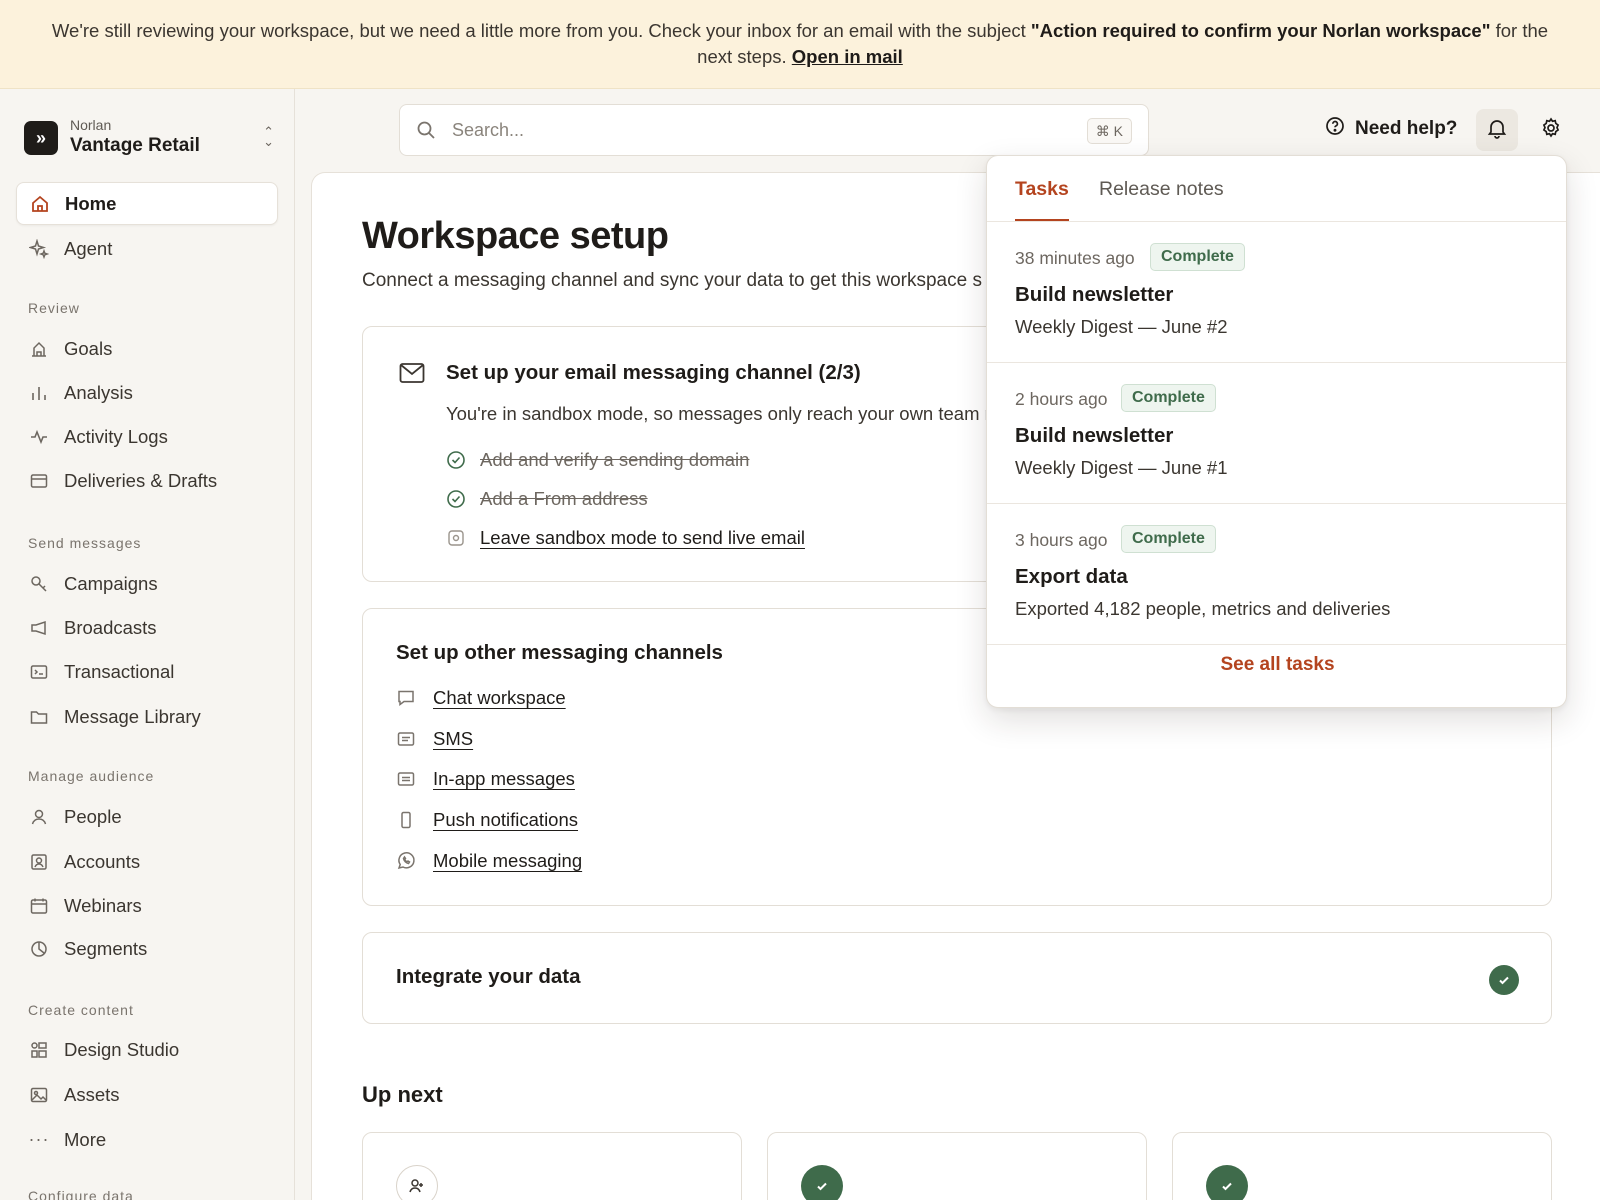  What do you see at coordinates (149, 138) in the screenshot?
I see `workspace-switcher: » Norlan Vantage Retail ⌃ ⌄` at bounding box center [149, 138].